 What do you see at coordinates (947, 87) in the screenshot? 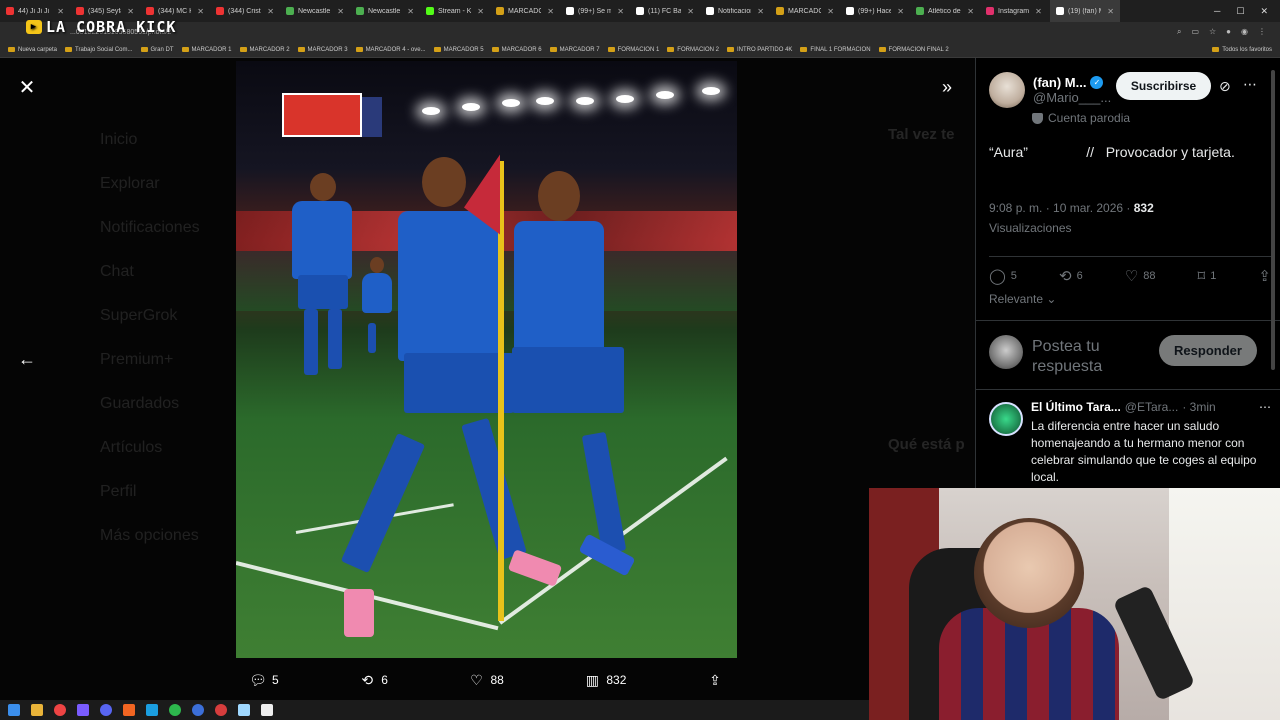
I see `expand-panel-button: »` at bounding box center [947, 87].